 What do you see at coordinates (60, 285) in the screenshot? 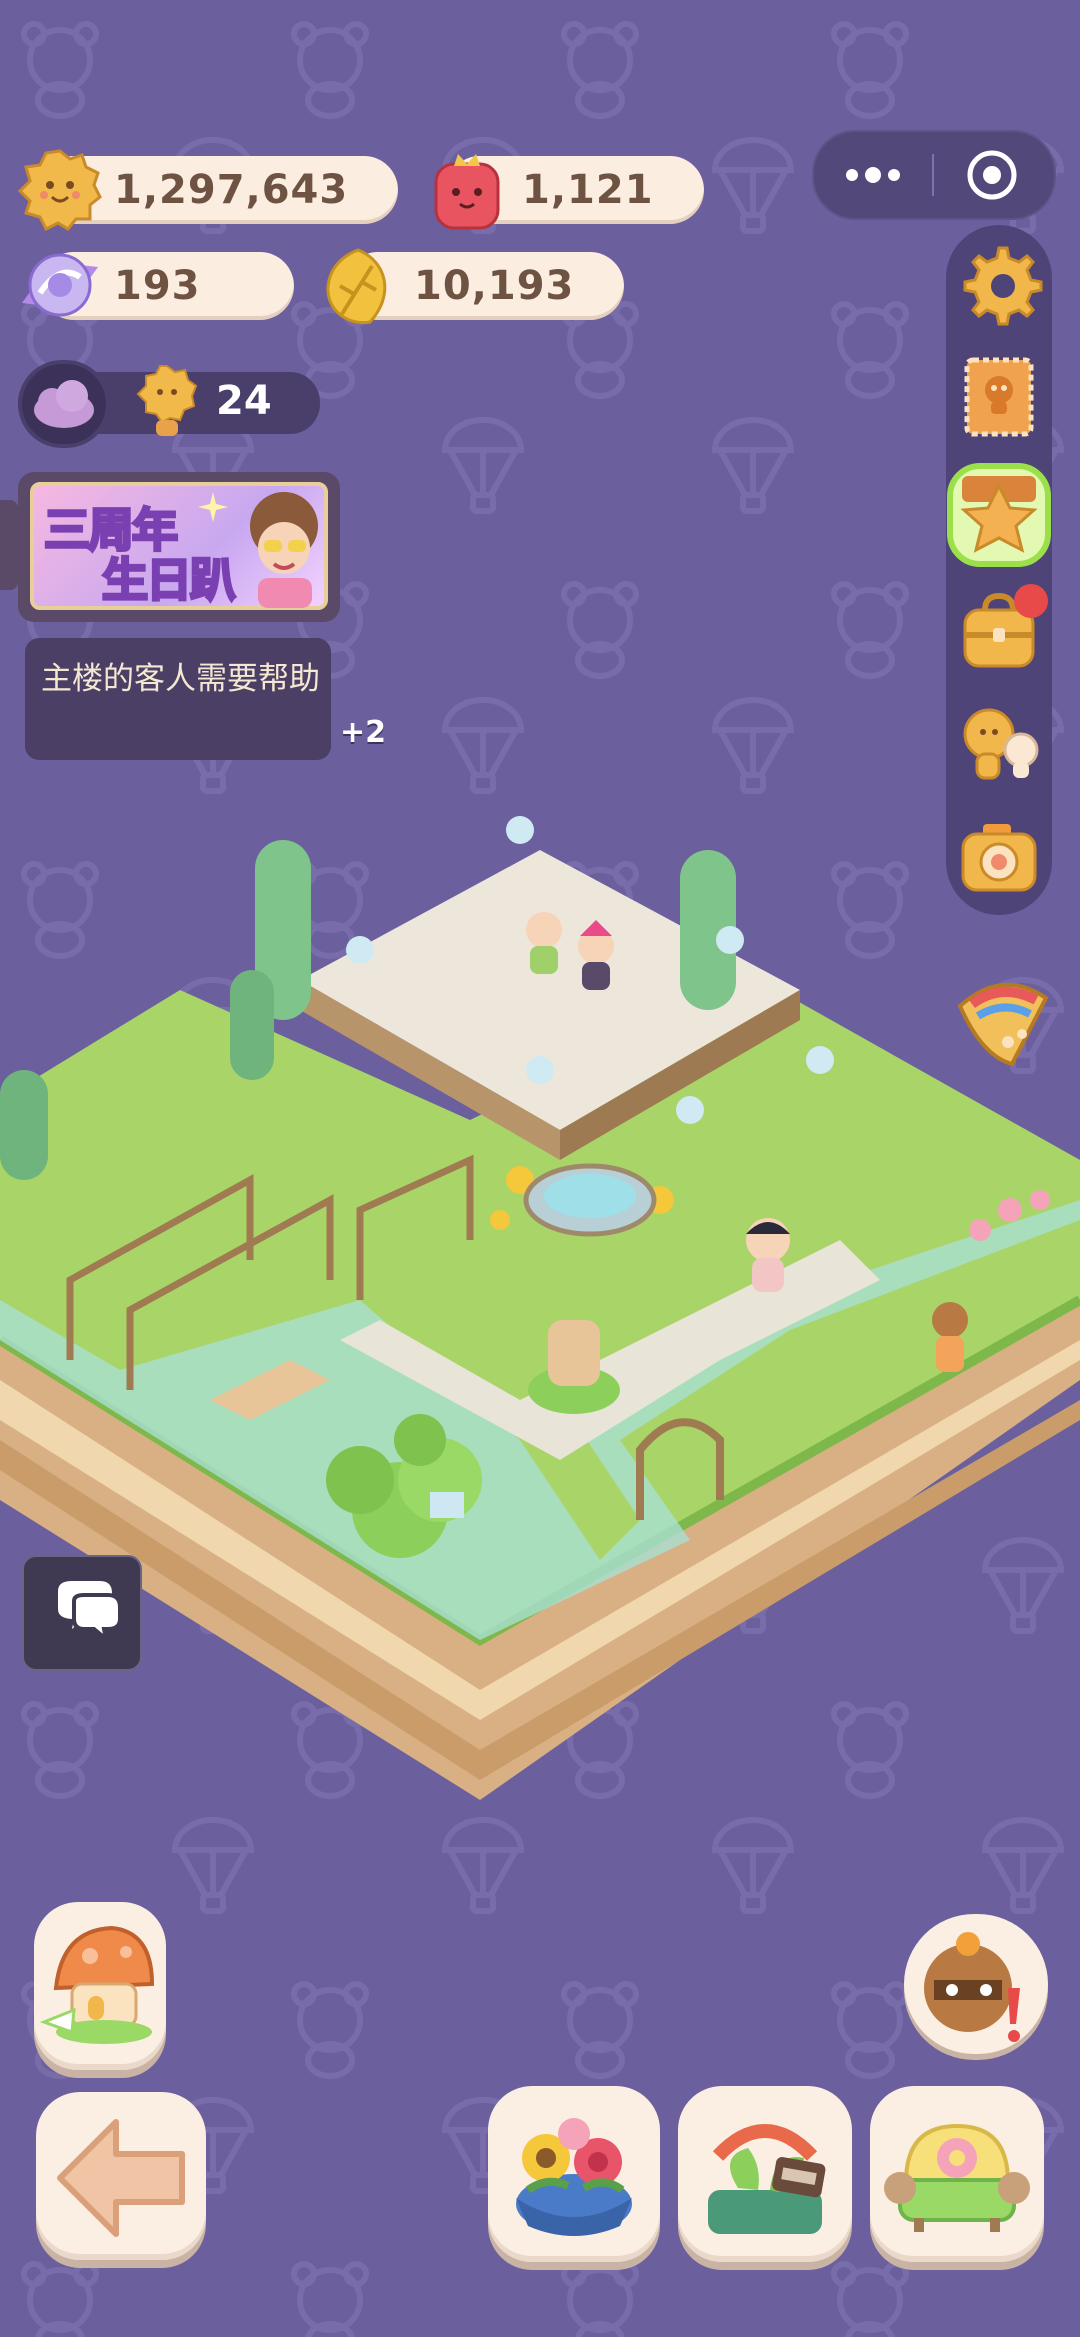
I see `crystal-candy-icon` at bounding box center [60, 285].